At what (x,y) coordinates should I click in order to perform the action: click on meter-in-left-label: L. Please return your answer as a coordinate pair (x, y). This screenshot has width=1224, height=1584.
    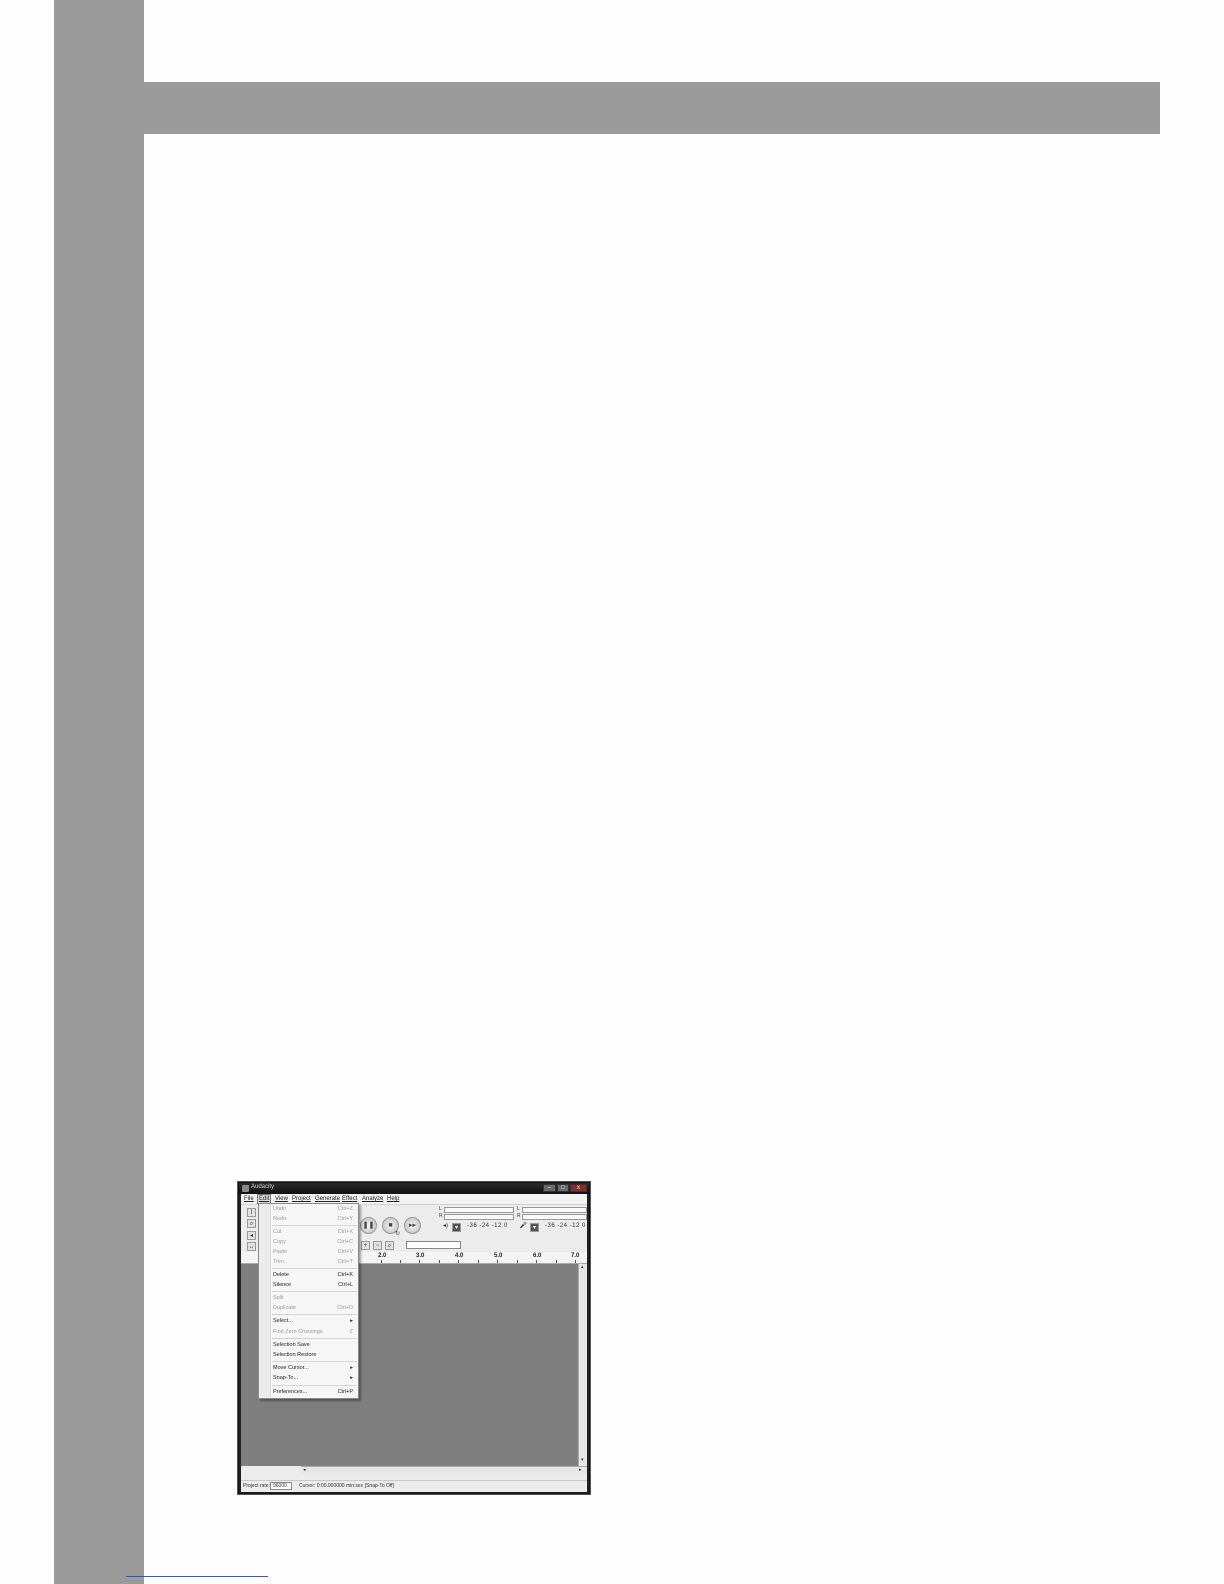
    Looking at the image, I should click on (518, 1209).